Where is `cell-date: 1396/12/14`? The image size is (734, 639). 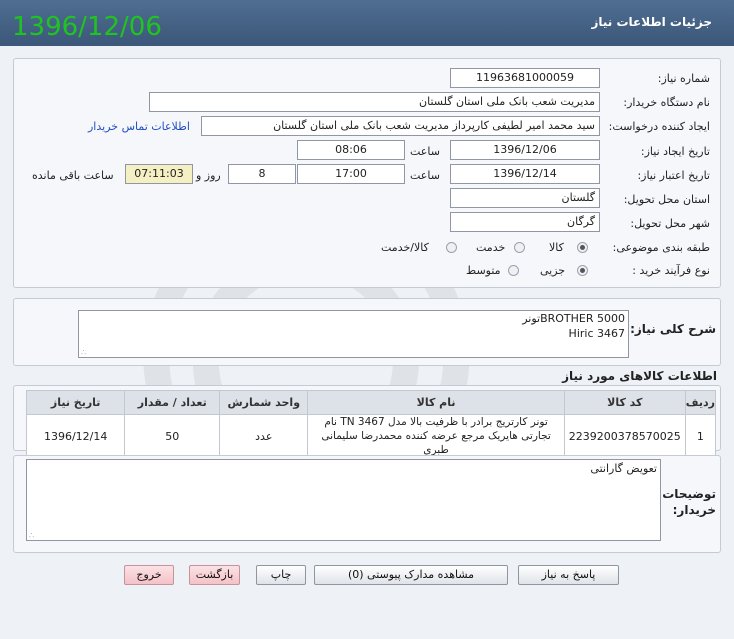
cell-date: 1396/12/14 is located at coordinates (75, 436).